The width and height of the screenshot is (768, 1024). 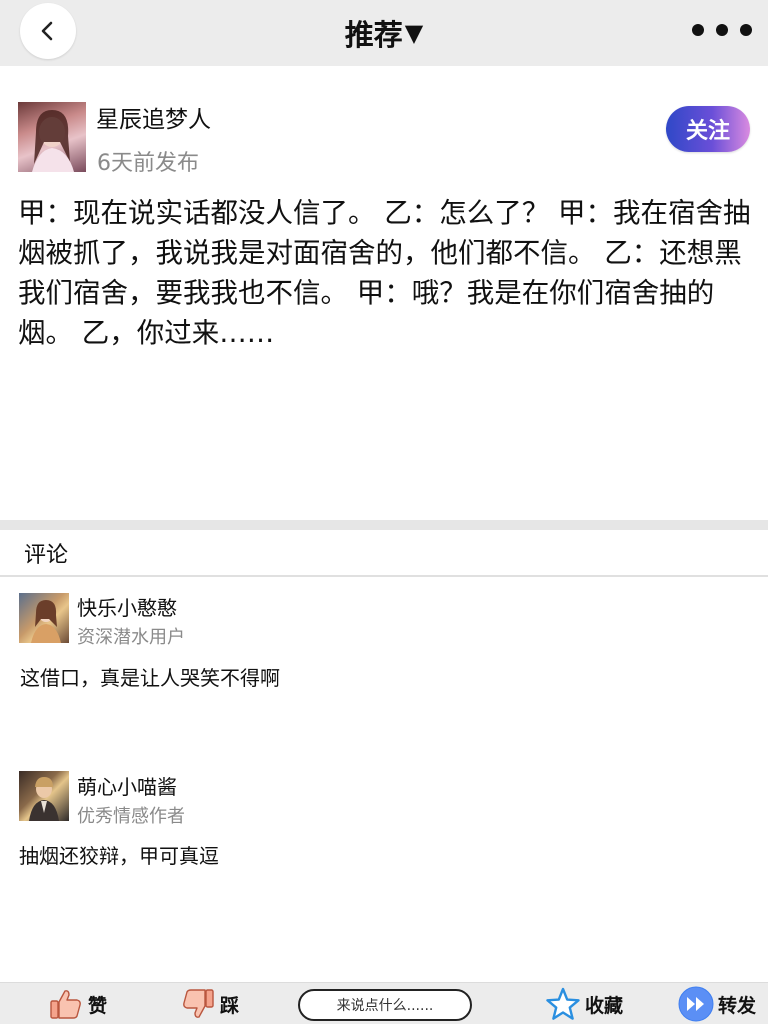 I want to click on author-name: 星辰追梦人, so click(x=153, y=117).